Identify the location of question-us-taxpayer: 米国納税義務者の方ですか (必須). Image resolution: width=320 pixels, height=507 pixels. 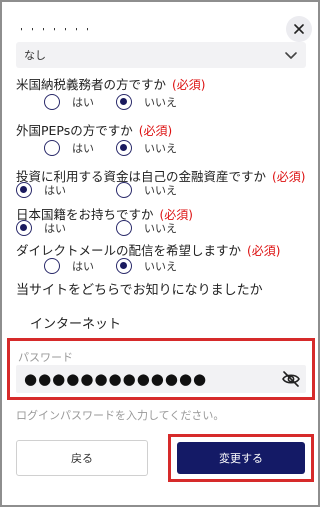
(110, 83).